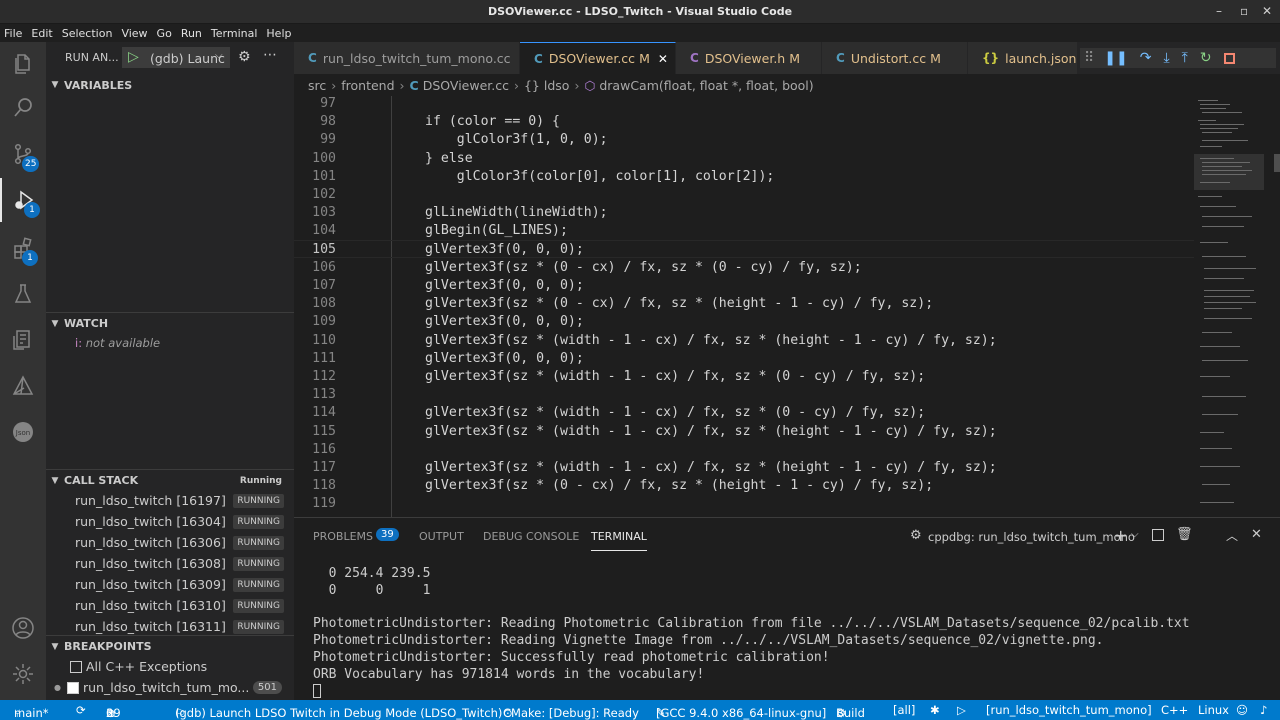 The image size is (1280, 720). What do you see at coordinates (1023, 58) in the screenshot?
I see `tab-launch-json: {} launch.json M` at bounding box center [1023, 58].